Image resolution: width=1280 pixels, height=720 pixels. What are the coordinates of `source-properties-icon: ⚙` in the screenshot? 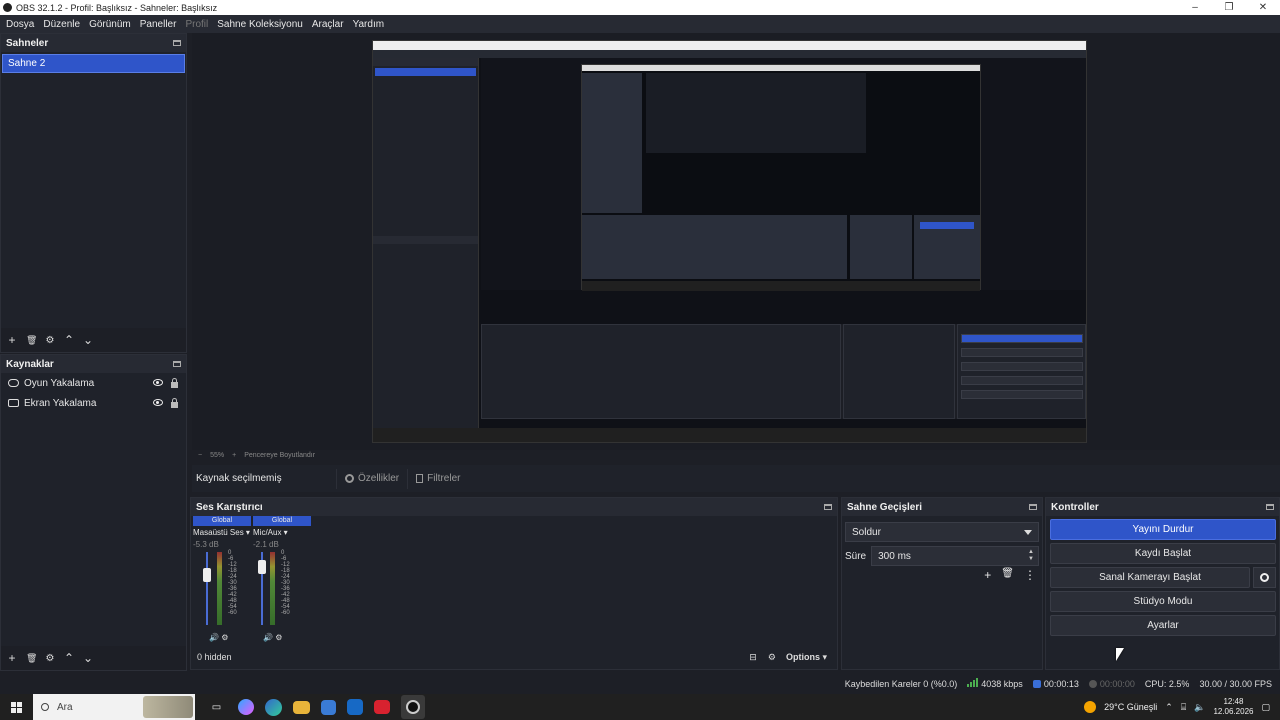 It's located at (50, 658).